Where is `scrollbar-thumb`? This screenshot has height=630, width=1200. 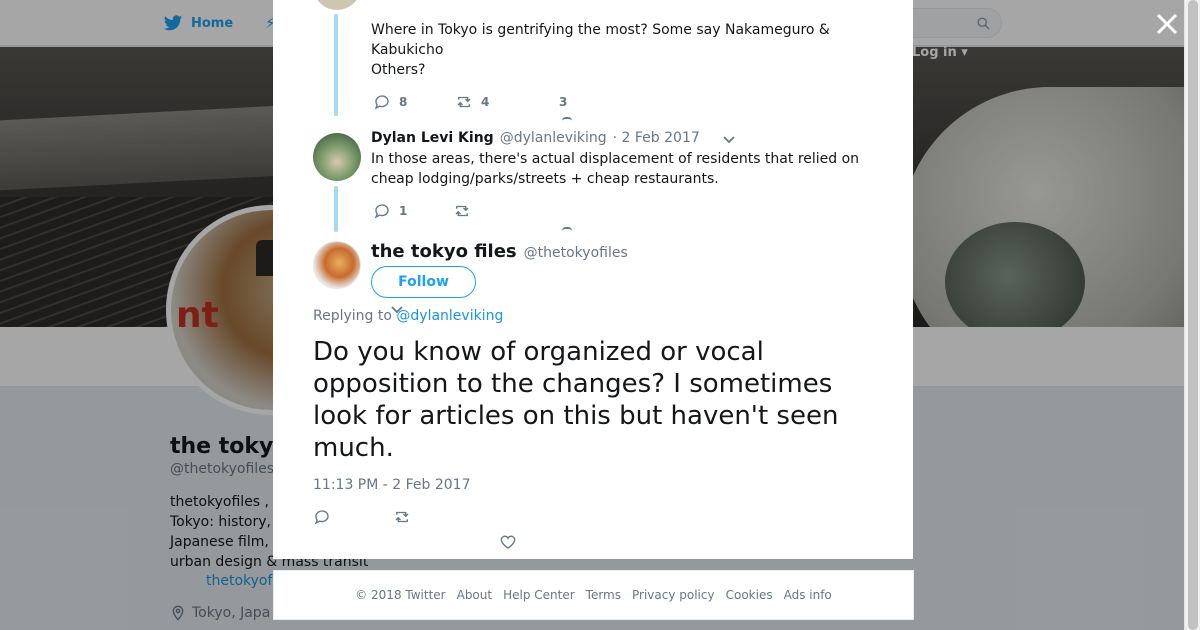
scrollbar-thumb is located at coordinates (1193, 315).